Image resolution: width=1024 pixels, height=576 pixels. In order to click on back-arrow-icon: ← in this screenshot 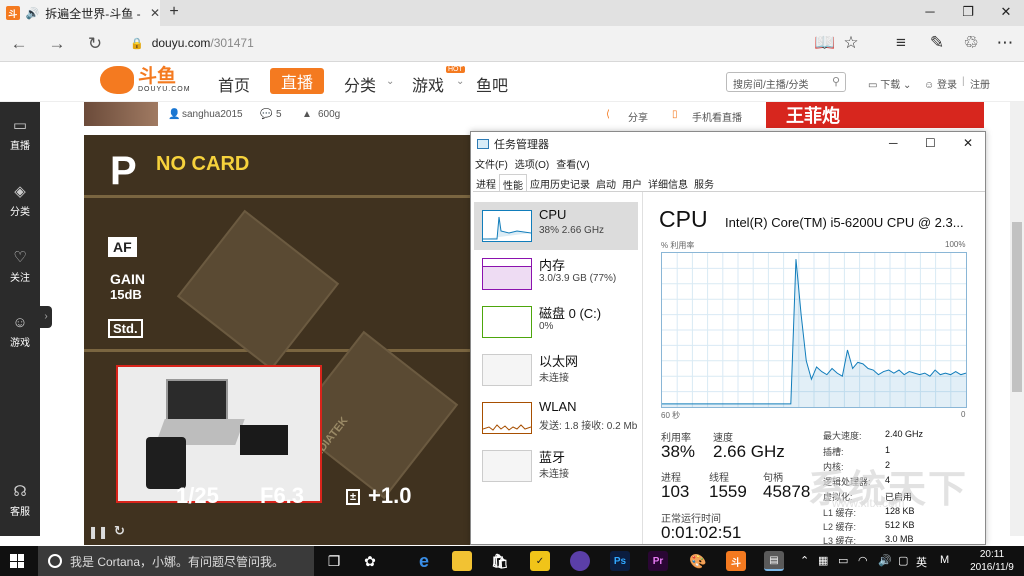, I will do `click(19, 44)`.